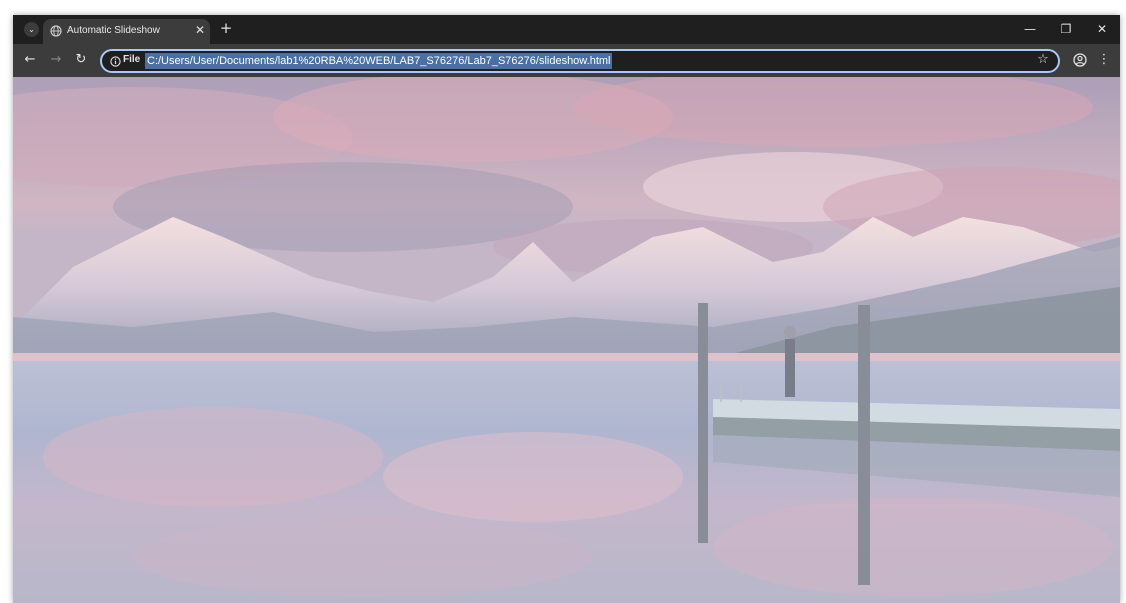 The height and width of the screenshot is (603, 1126). I want to click on tab-strip: ⌄ Automatic Slideshow ✕ + — ❐ ✕, so click(566, 29).